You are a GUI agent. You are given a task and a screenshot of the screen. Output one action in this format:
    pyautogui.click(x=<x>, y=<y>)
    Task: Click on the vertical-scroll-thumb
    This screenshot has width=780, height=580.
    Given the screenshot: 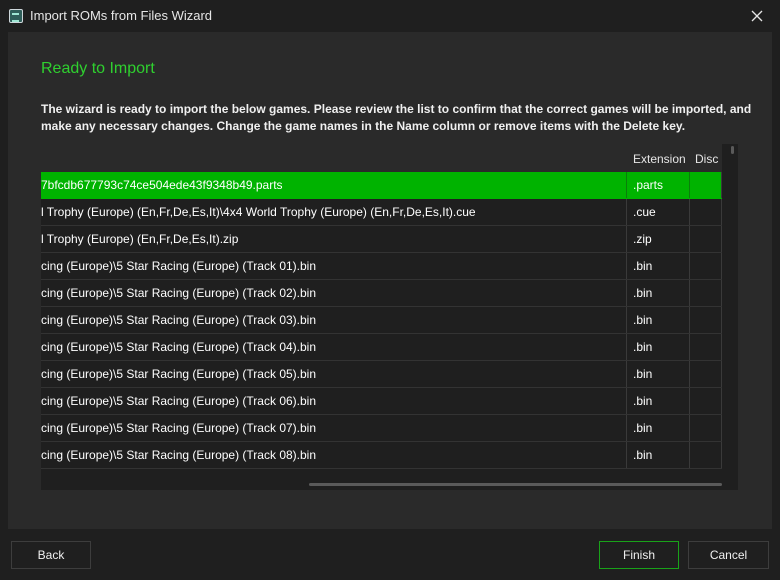 What is the action you would take?
    pyautogui.click(x=732, y=150)
    